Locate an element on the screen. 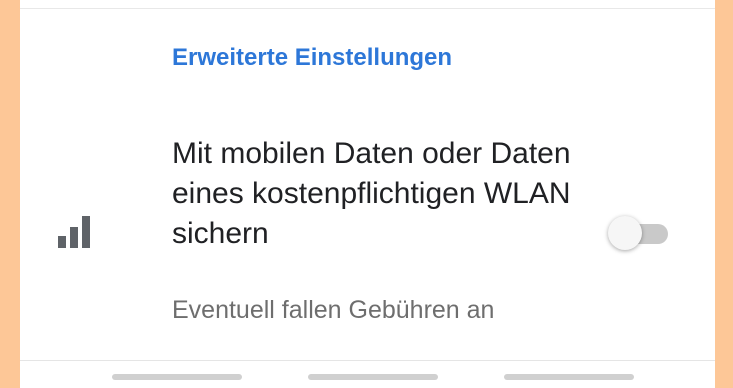 This screenshot has width=733, height=388. bottom-divider is located at coordinates (367, 360).